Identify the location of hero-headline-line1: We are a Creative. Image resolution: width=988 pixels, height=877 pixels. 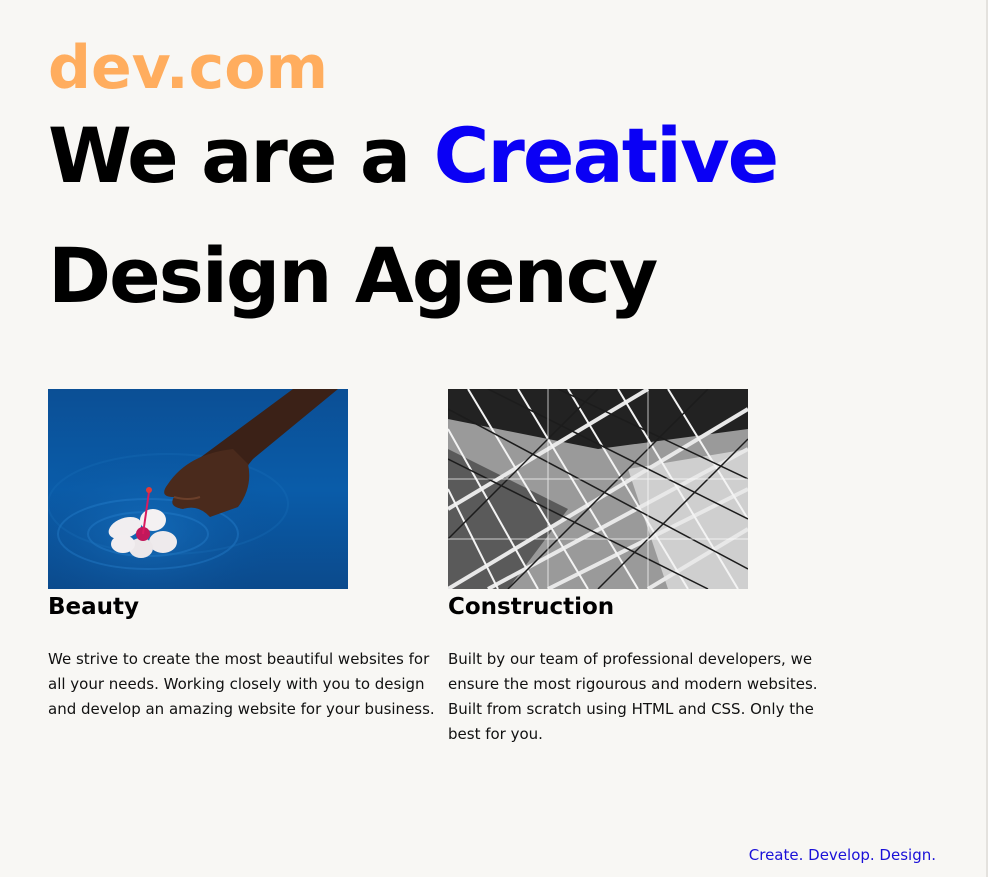
(414, 156).